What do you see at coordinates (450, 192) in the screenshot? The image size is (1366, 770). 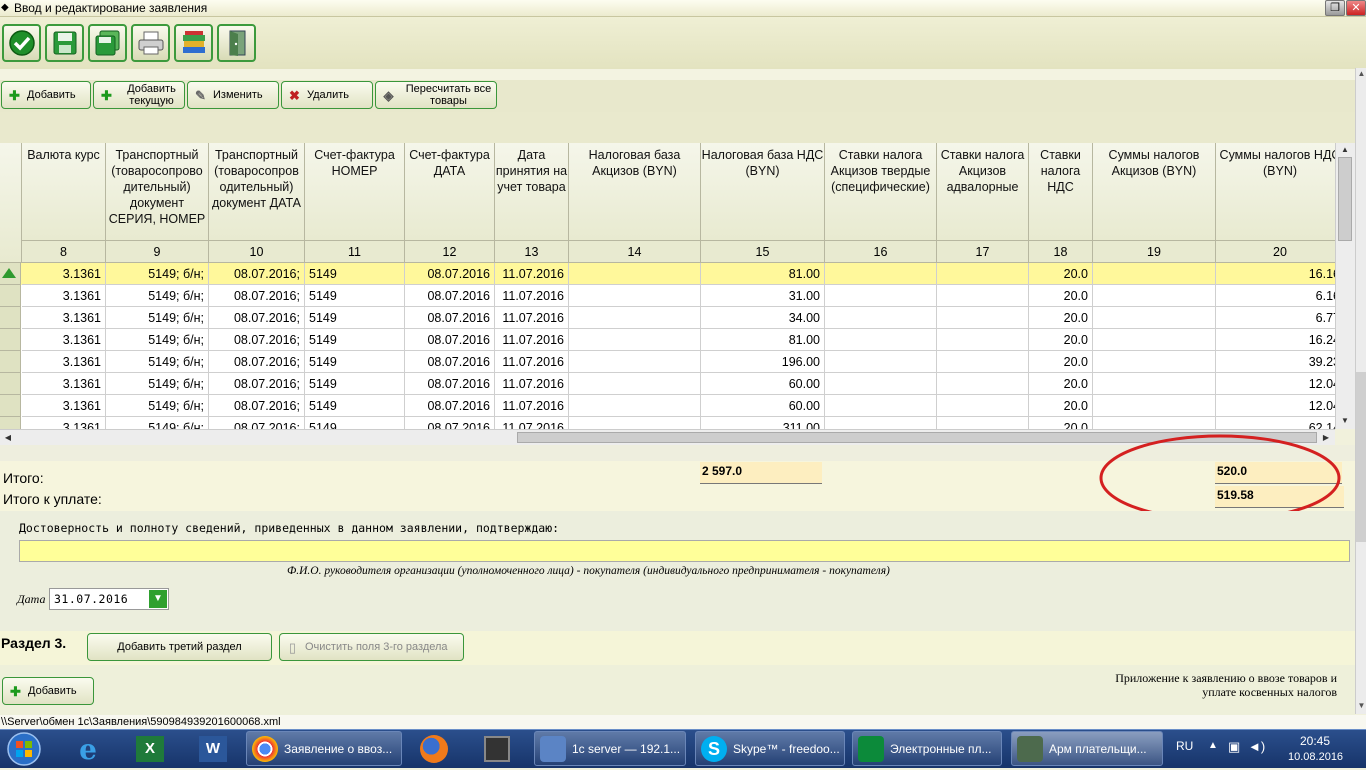 I see `column-header: Счет-фактура ДАТА` at bounding box center [450, 192].